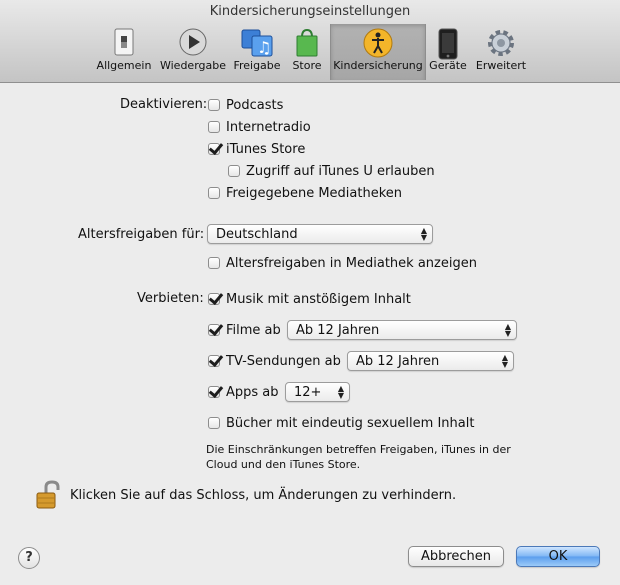  Describe the element at coordinates (338, 330) in the screenshot. I see `movies-rating-value: Ab 12 Jahren` at that location.